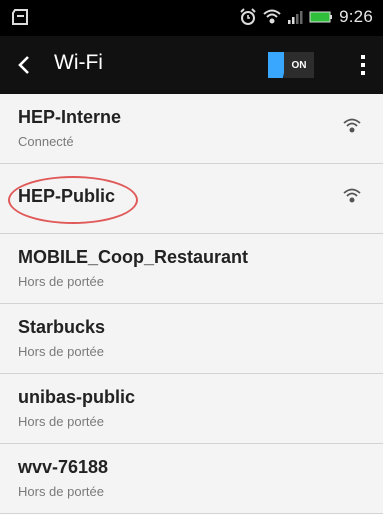 The height and width of the screenshot is (514, 383). I want to click on toggle-label: ON, so click(299, 65).